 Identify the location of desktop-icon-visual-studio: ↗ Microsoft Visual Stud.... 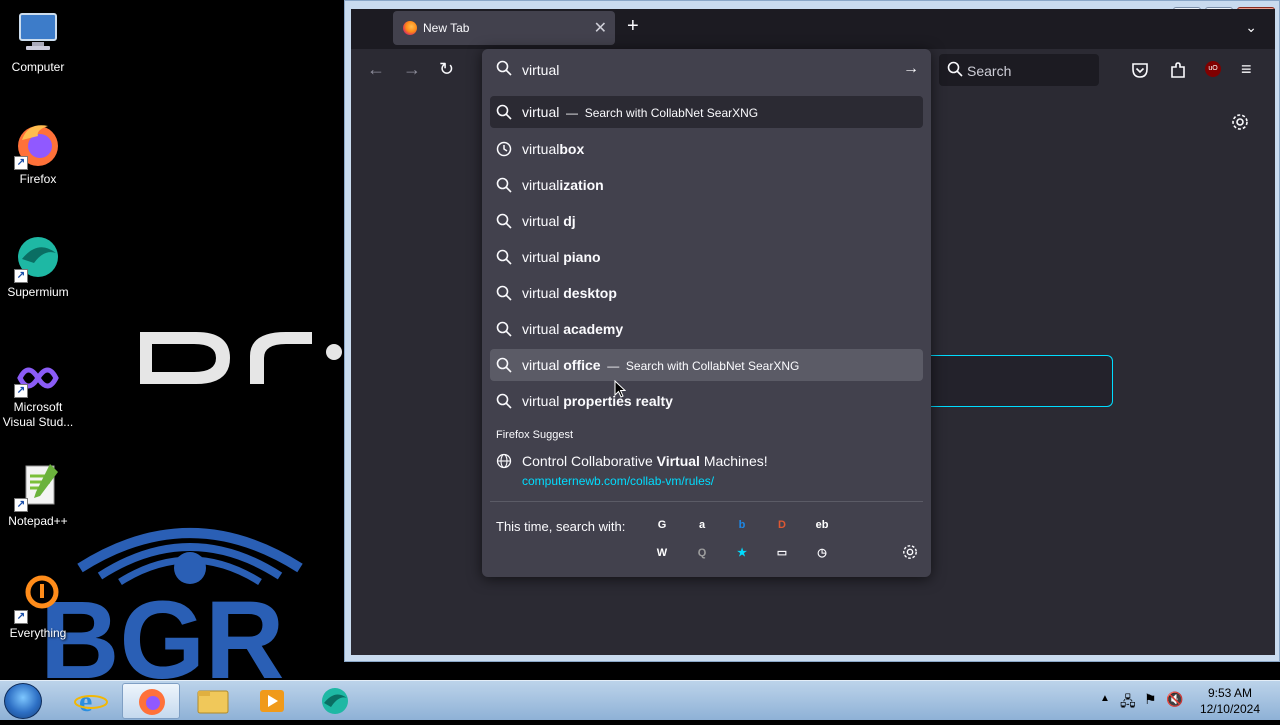
(38, 395).